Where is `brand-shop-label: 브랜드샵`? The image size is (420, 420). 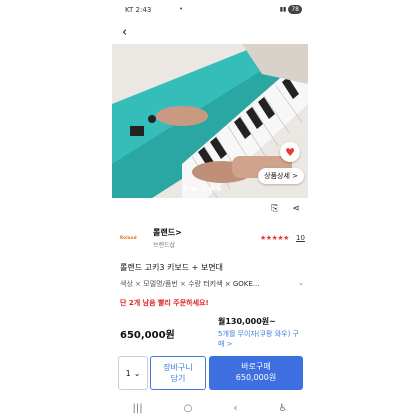
brand-shop-label: 브랜드샵 is located at coordinates (164, 245).